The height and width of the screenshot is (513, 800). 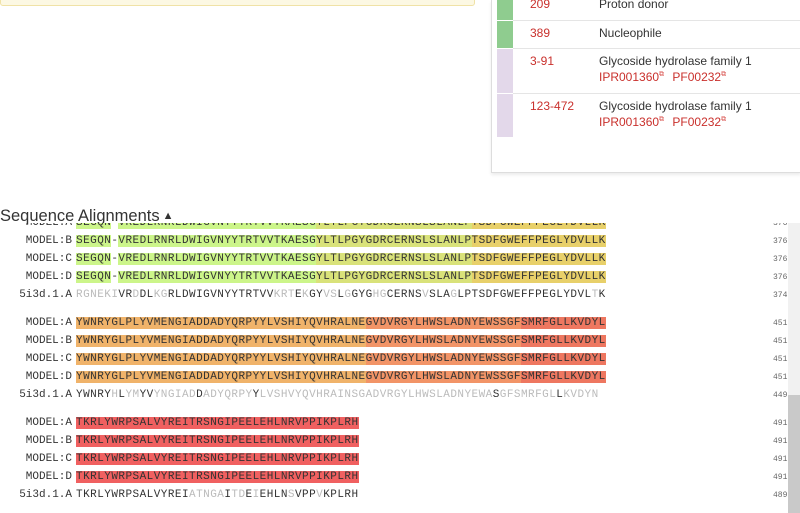 What do you see at coordinates (540, 33) in the screenshot?
I see `feature-position-link: 389` at bounding box center [540, 33].